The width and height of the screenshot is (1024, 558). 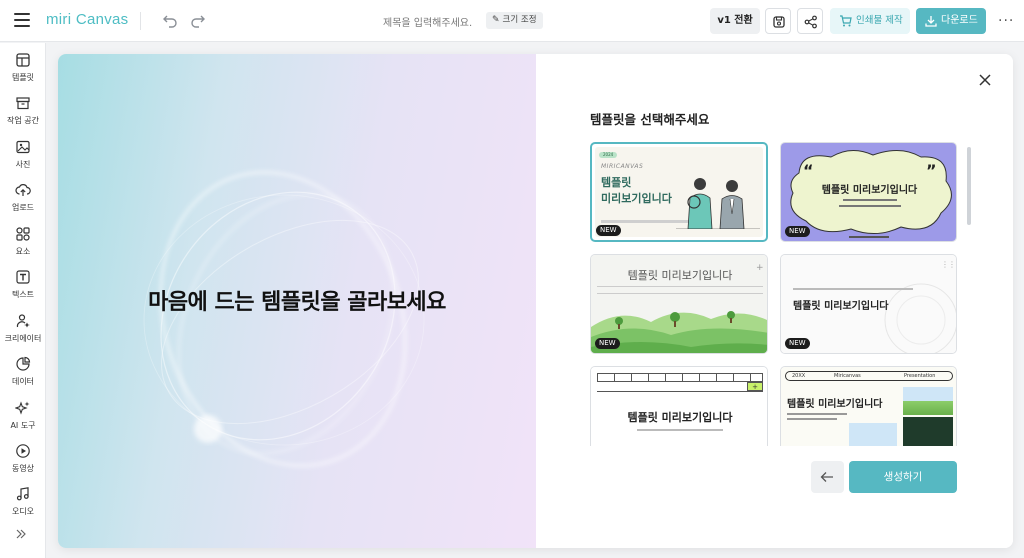 I want to click on brand-text: MIRICANVAS, so click(x=622, y=166).